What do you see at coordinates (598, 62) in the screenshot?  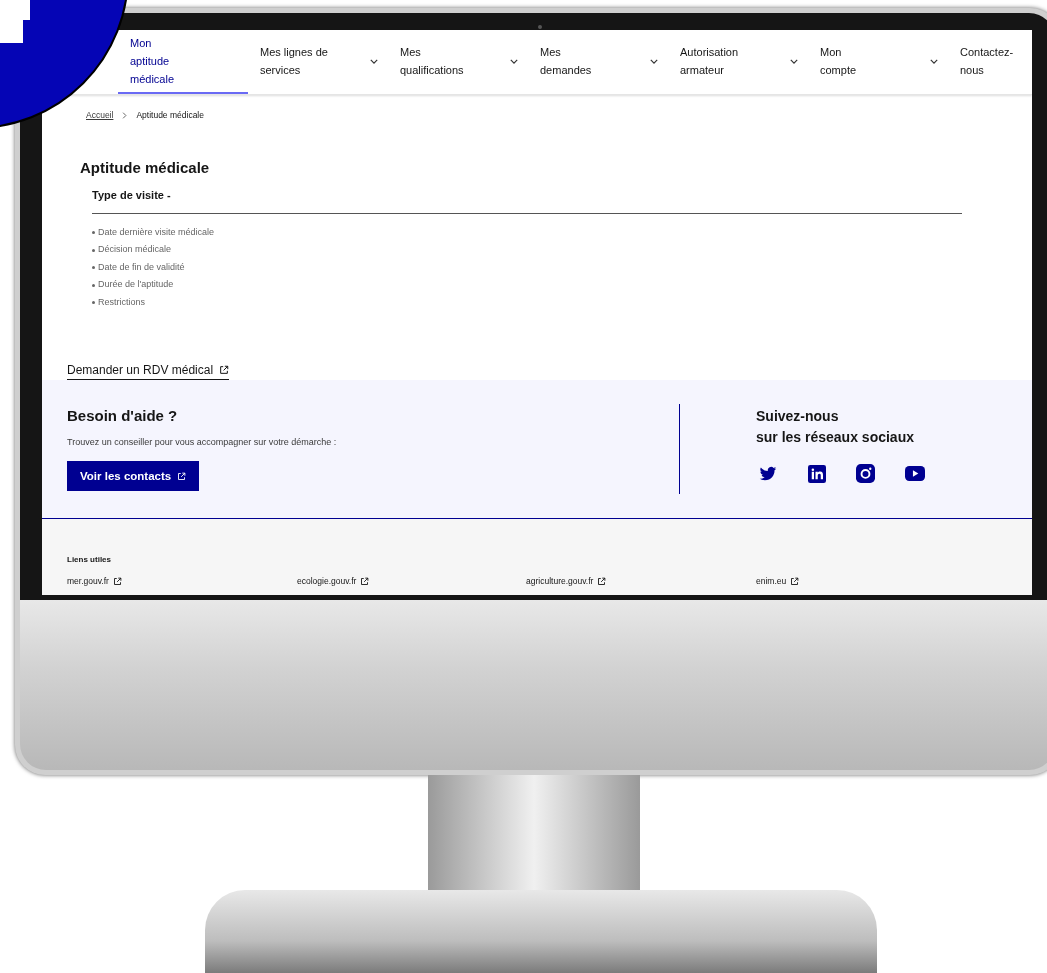 I see `nav-tab: Mes demandes` at bounding box center [598, 62].